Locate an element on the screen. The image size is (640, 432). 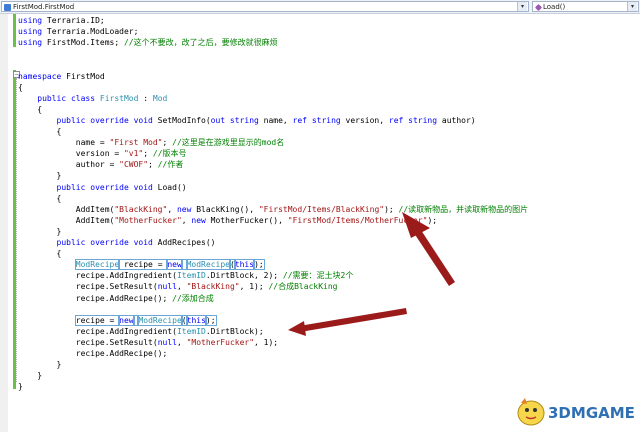
arrow-shaft is located at coordinates (353, 320).